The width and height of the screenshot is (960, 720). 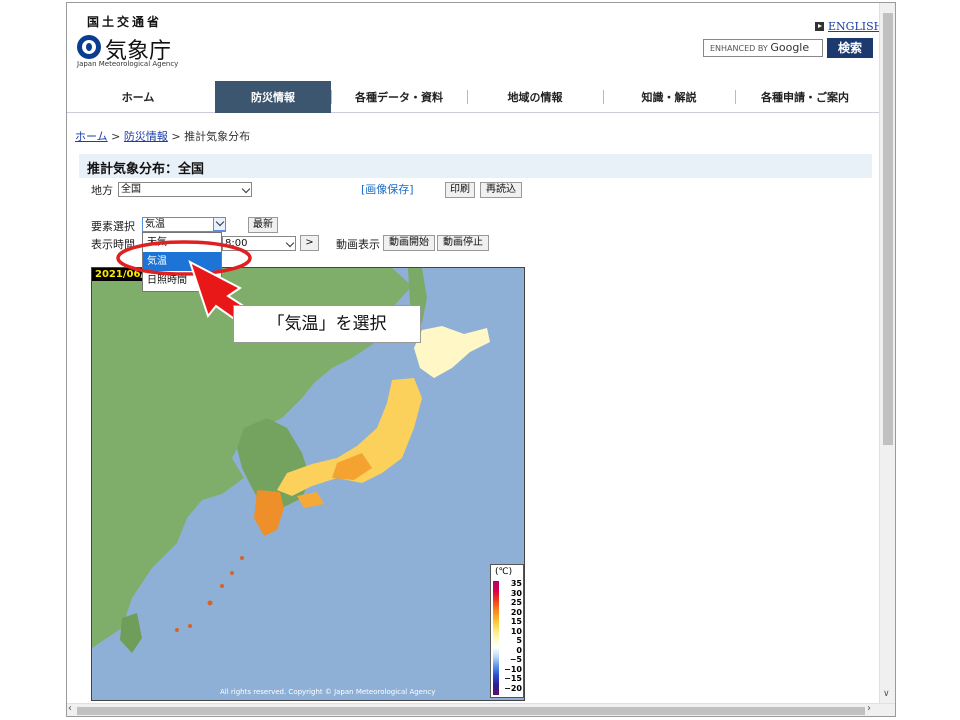 What do you see at coordinates (131, 189) in the screenshot?
I see `region-select-value: 全国` at bounding box center [131, 189].